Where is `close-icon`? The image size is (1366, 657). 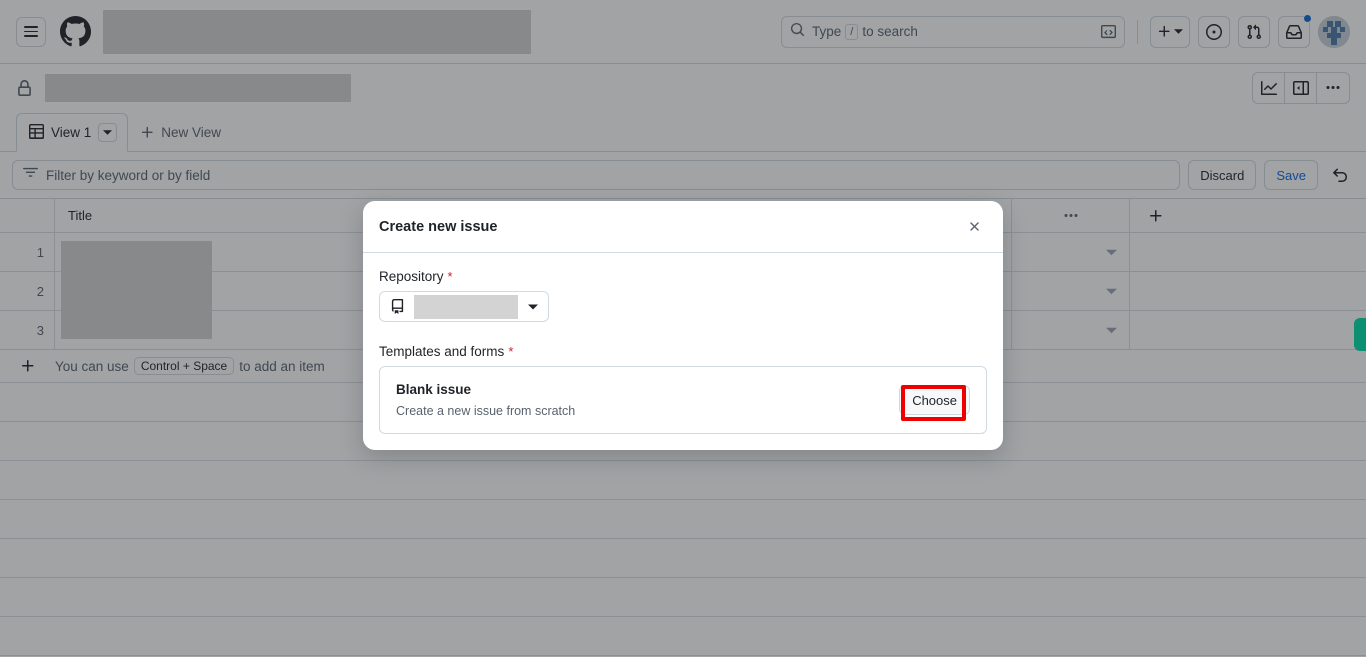 close-icon is located at coordinates (974, 227).